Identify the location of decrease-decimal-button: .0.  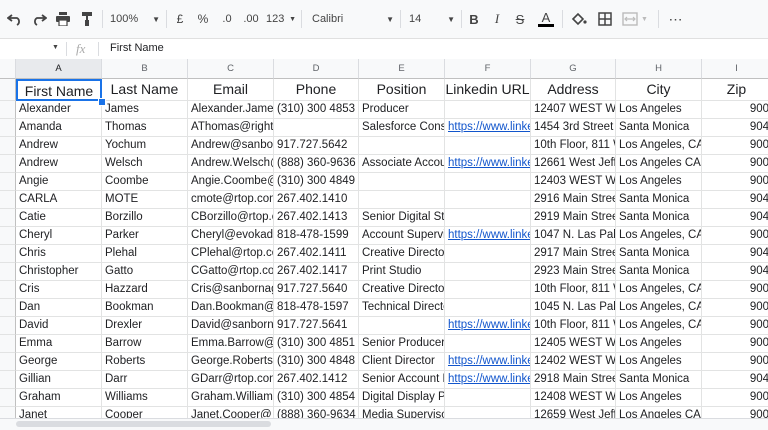
(227, 19).